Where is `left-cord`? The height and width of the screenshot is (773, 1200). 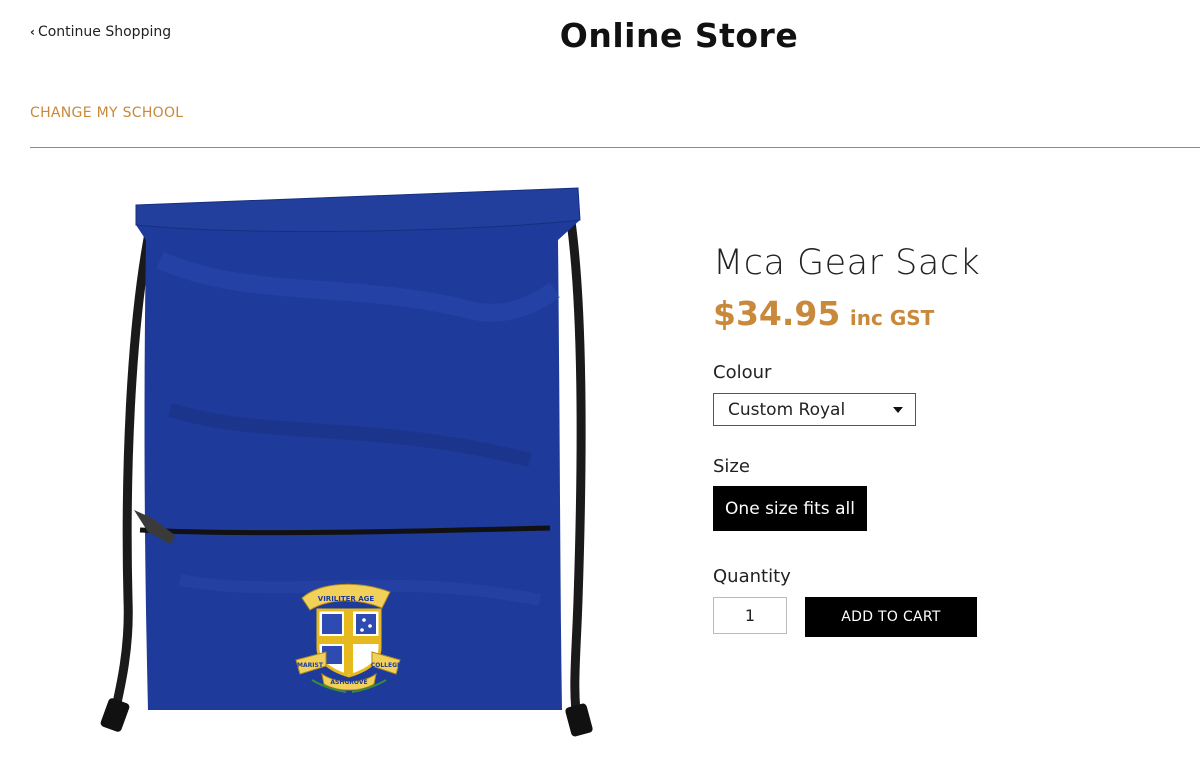
left-cord is located at coordinates (131, 476).